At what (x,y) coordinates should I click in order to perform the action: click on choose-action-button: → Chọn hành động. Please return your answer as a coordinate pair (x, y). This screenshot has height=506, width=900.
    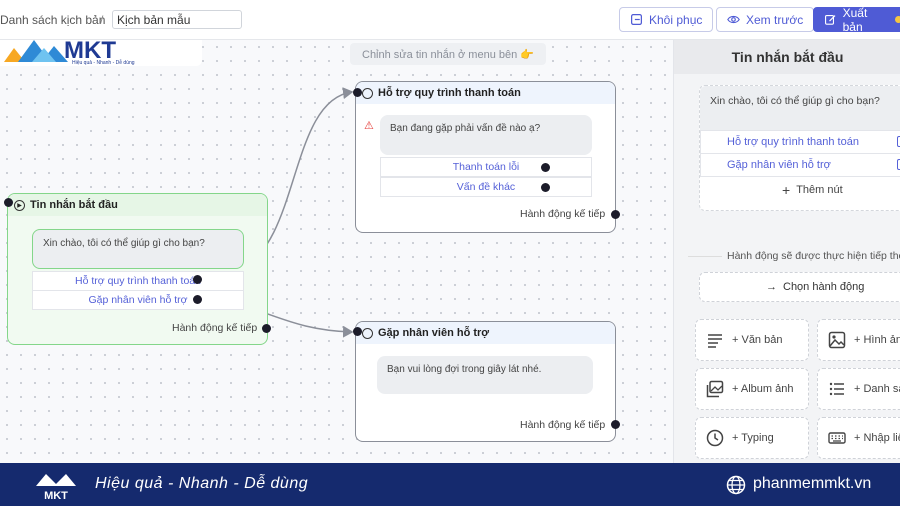
    Looking at the image, I should click on (799, 287).